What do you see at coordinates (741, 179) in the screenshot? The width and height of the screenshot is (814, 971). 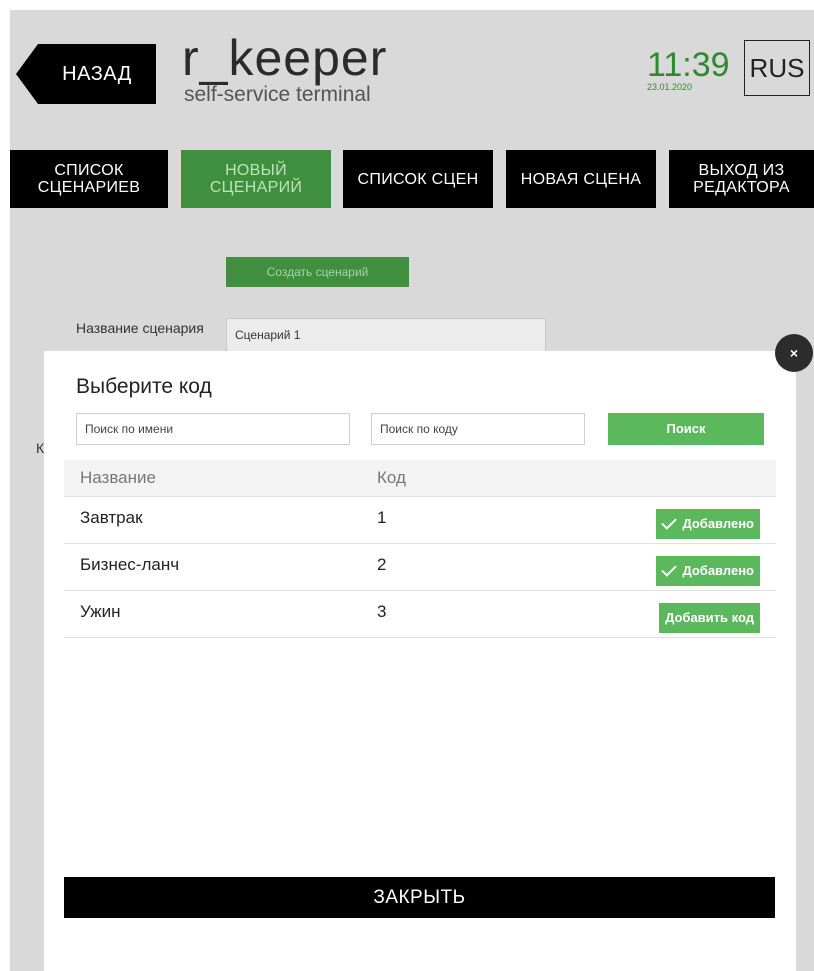 I see `nav-exit-editor: ВЫХОД ИЗ РЕДАКТОРА` at bounding box center [741, 179].